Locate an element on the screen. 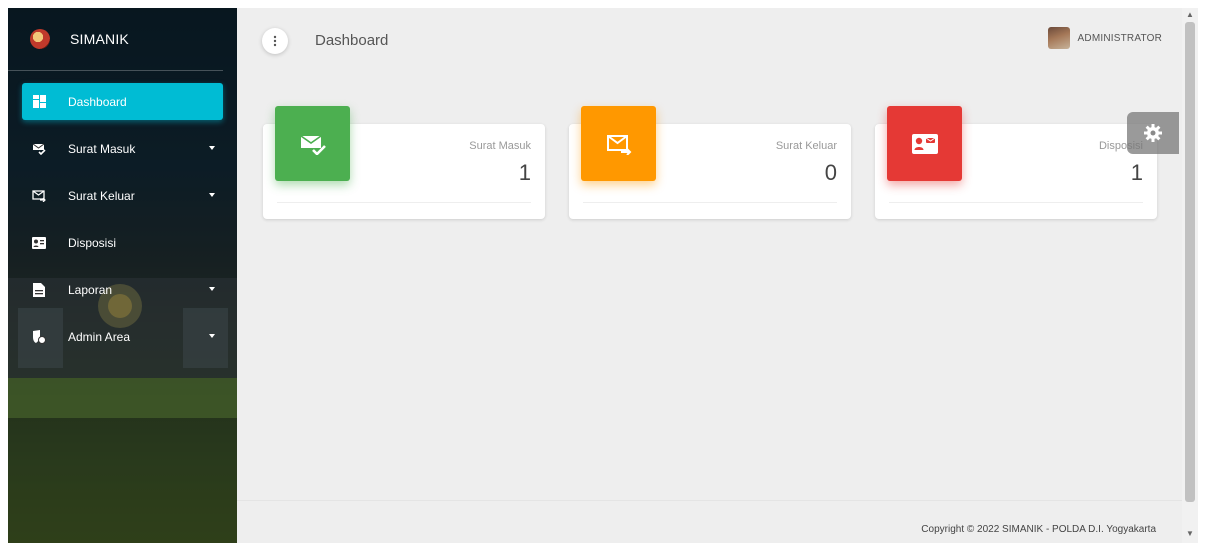 Image resolution: width=1205 pixels, height=543 pixels. settings-button is located at coordinates (1153, 133).